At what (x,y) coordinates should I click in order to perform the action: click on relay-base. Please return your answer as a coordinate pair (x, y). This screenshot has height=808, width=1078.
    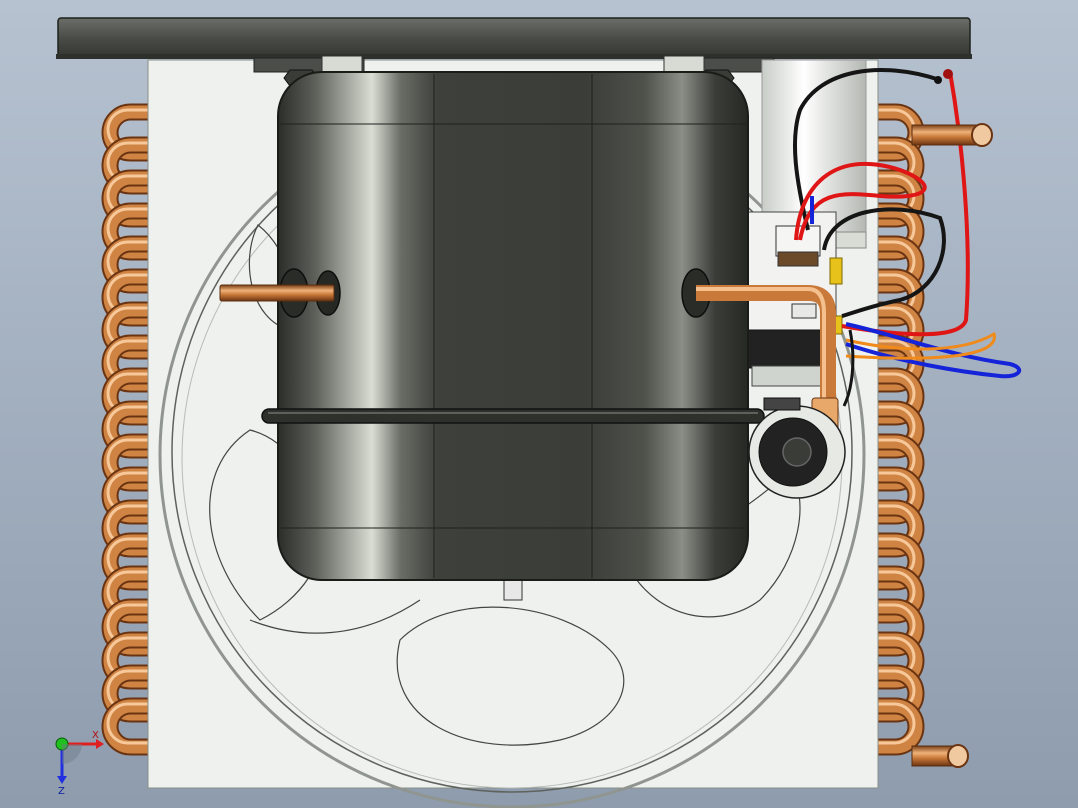
    Looking at the image, I should click on (798, 259).